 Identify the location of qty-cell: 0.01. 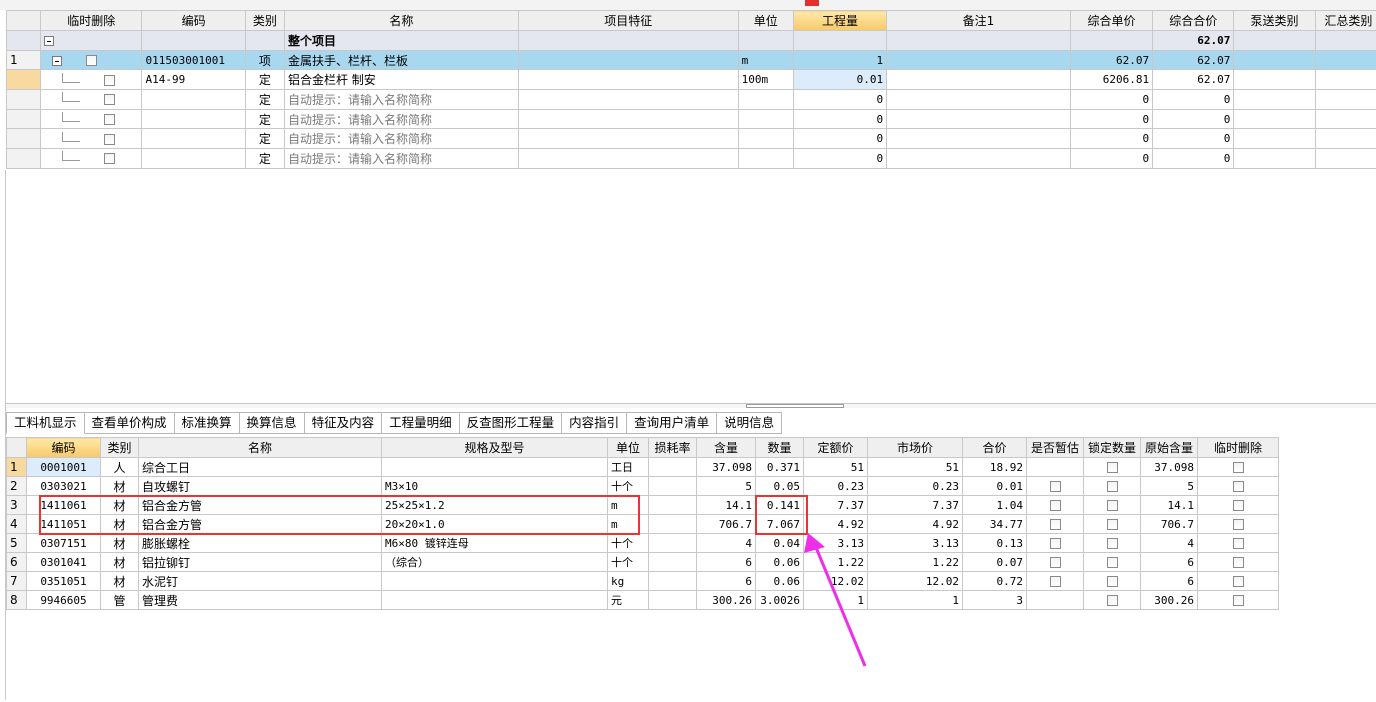
(840, 80).